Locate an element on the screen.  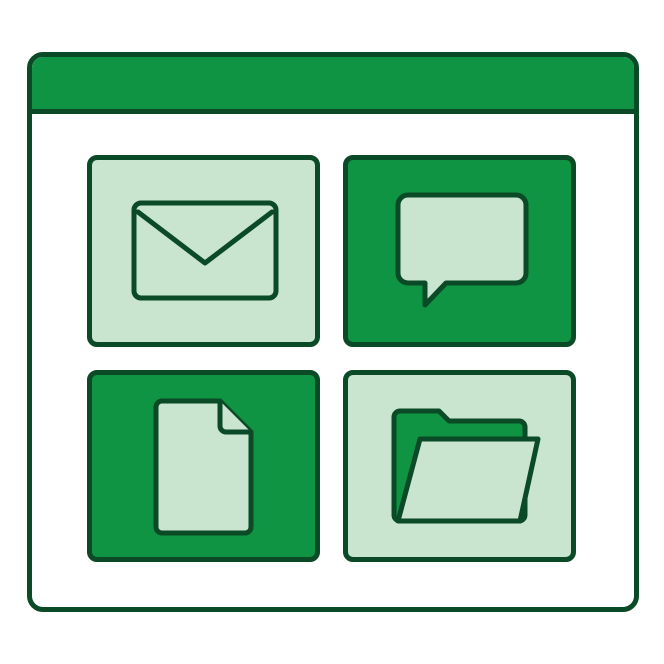
document-tile is located at coordinates (203, 466).